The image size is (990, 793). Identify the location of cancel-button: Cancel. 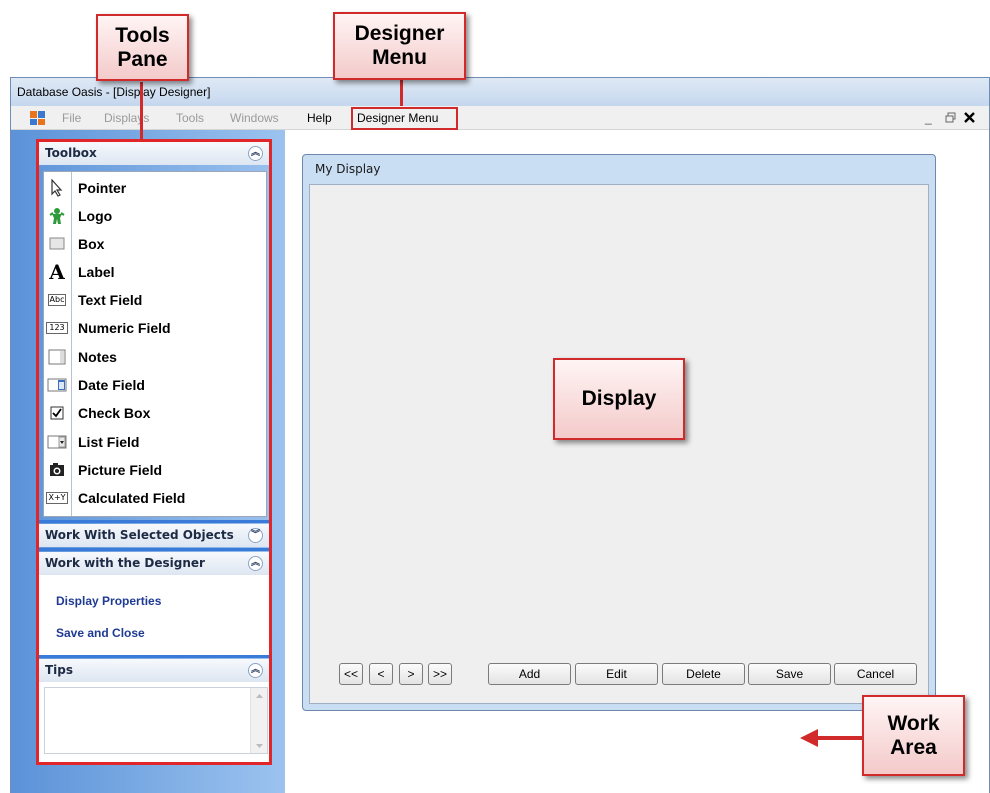
(875, 674).